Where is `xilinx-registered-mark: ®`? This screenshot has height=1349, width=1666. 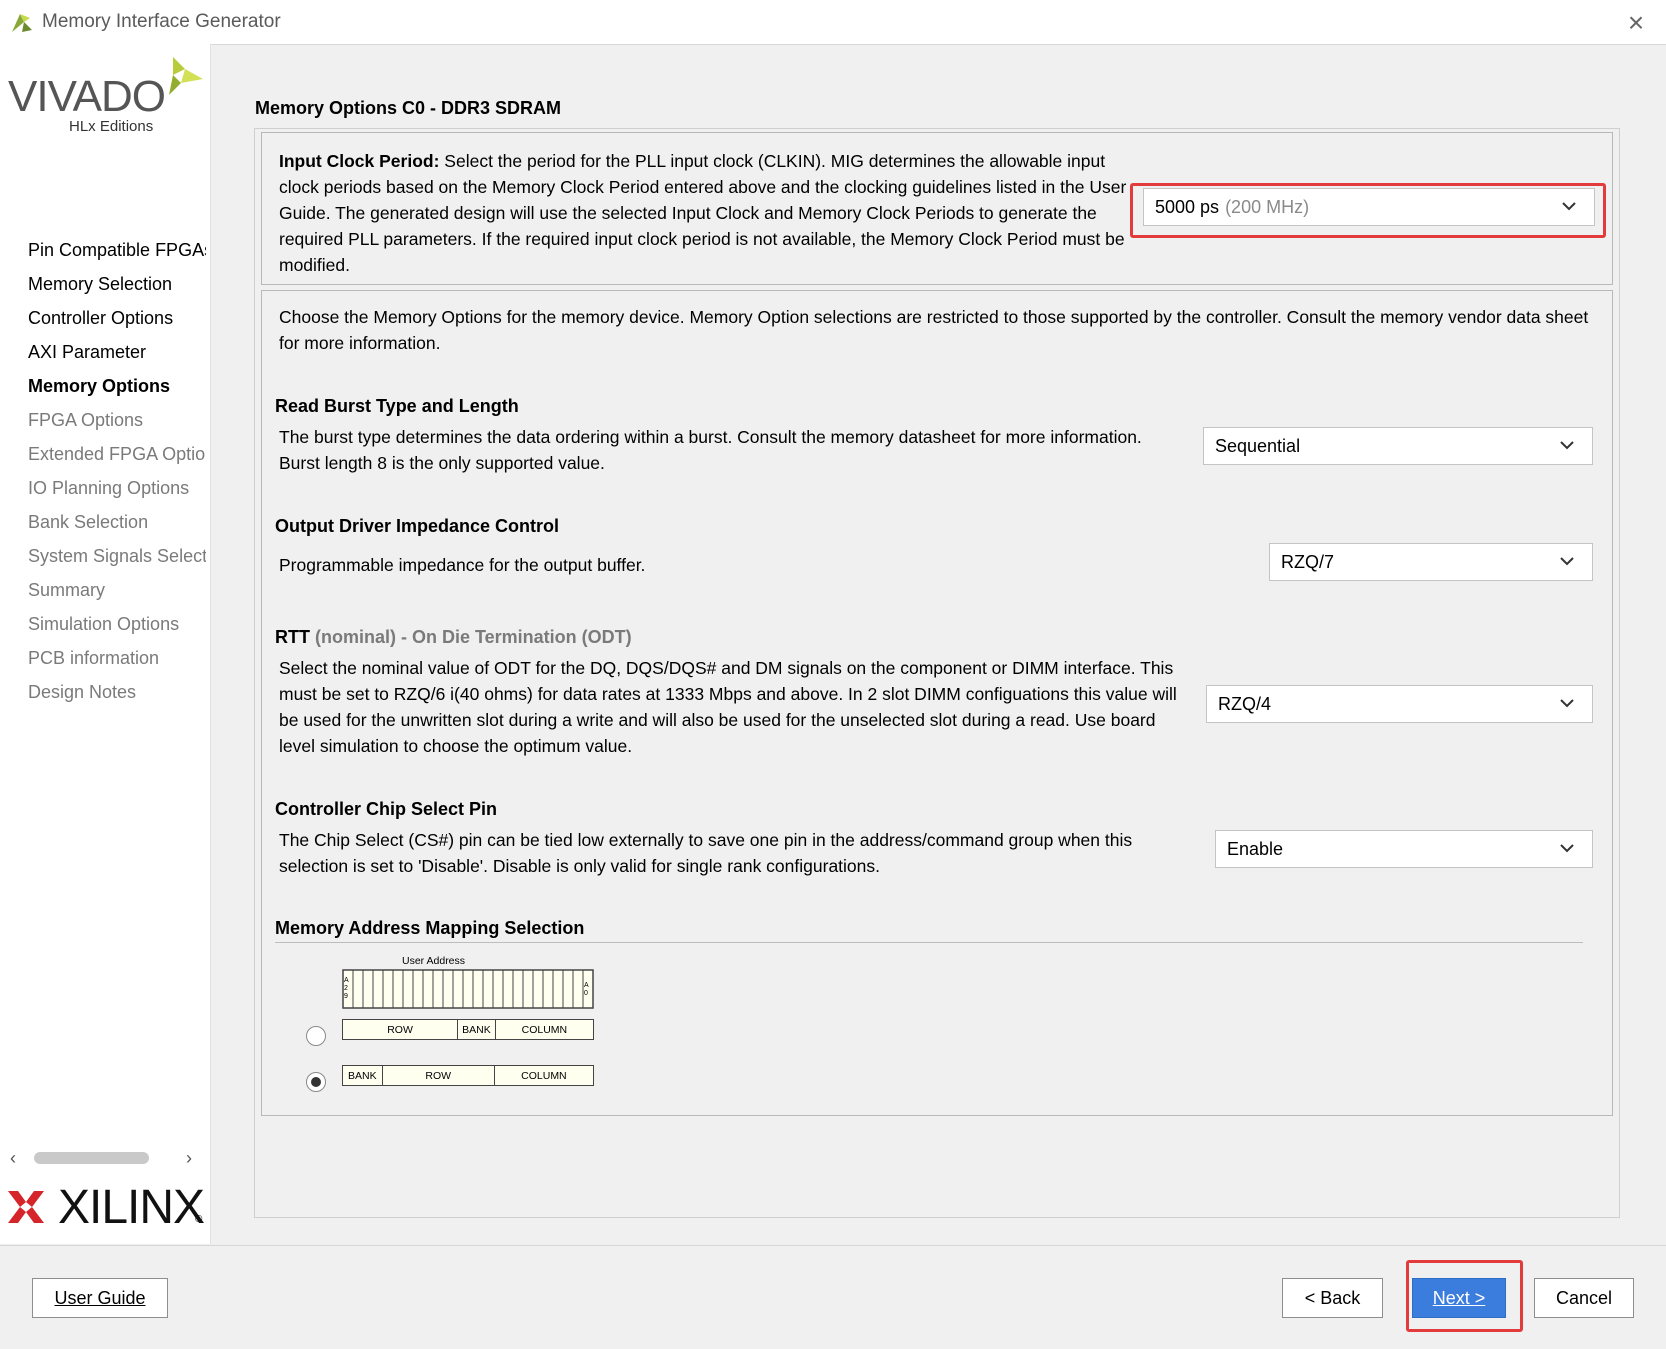
xilinx-registered-mark: ® is located at coordinates (199, 1219).